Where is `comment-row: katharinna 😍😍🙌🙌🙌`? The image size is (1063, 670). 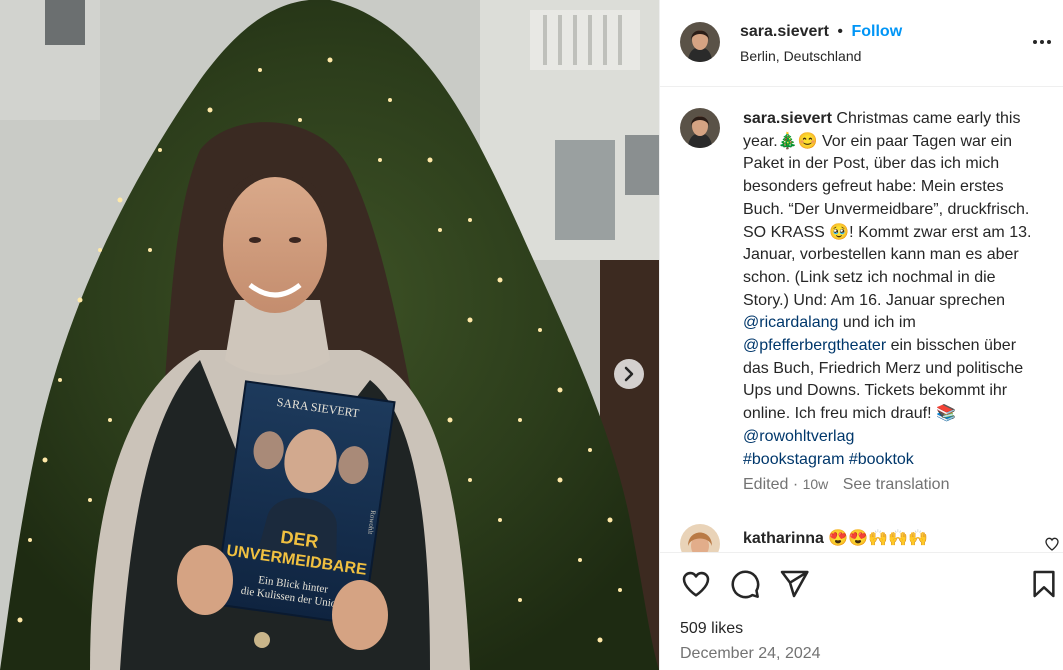 comment-row: katharinna 😍😍🙌🙌🙌 is located at coordinates (861, 536).